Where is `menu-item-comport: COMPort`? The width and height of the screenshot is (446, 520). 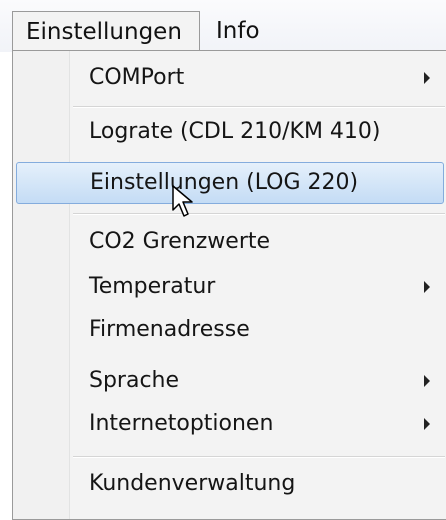
menu-item-comport: COMPort is located at coordinates (230, 78).